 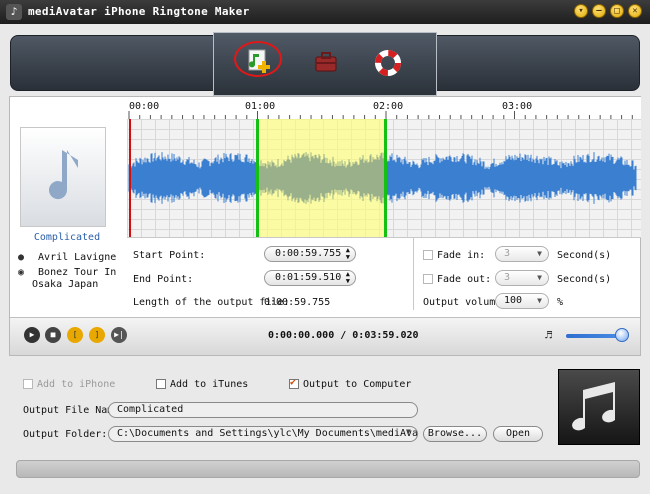 What do you see at coordinates (67, 237) in the screenshot?
I see `song-title: Complicated` at bounding box center [67, 237].